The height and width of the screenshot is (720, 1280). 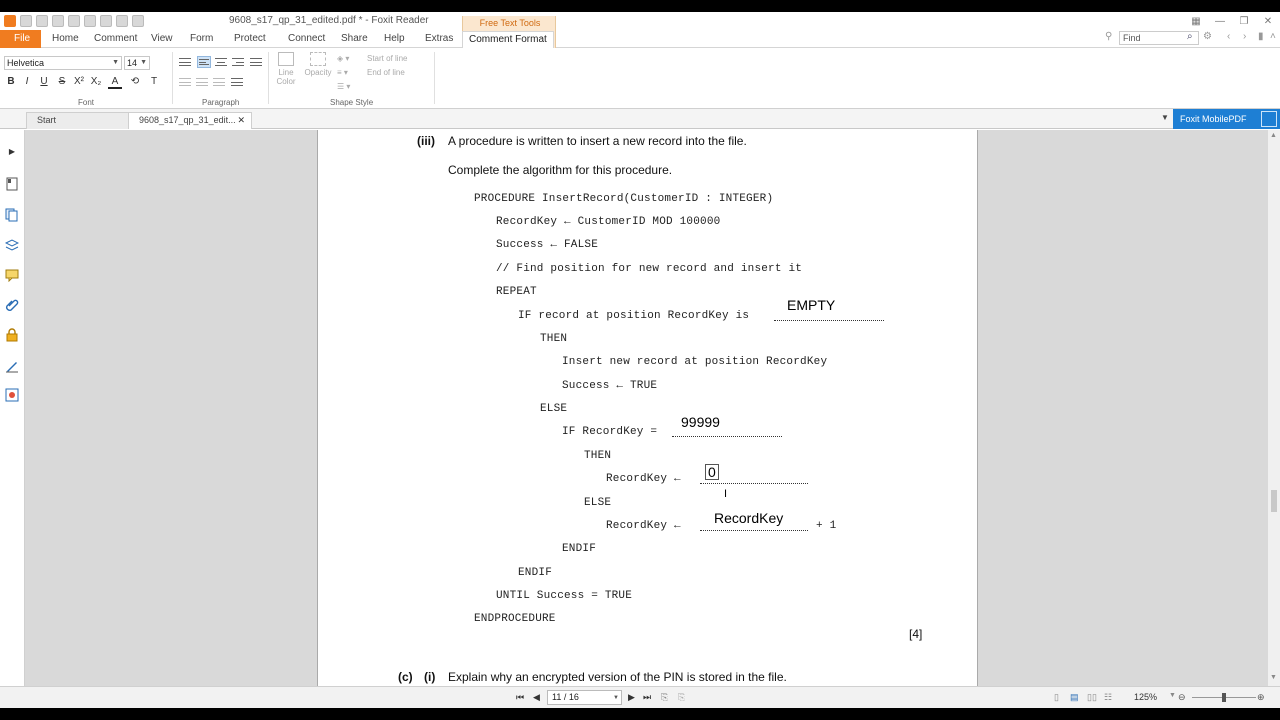 What do you see at coordinates (58, 21) in the screenshot?
I see `print-icon` at bounding box center [58, 21].